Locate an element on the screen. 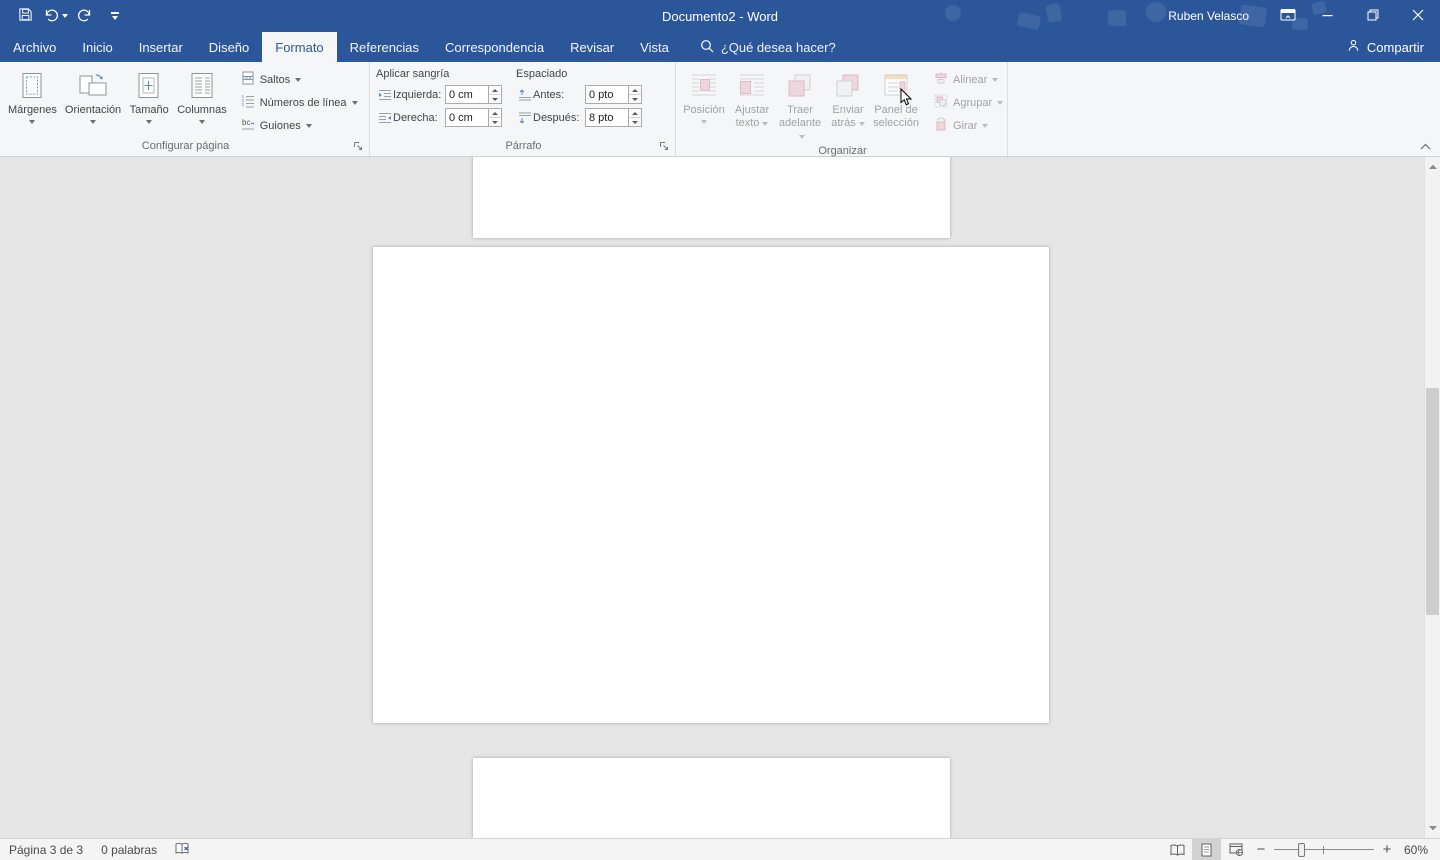 This screenshot has height=860, width=1440. margenes-icon is located at coordinates (32, 86).